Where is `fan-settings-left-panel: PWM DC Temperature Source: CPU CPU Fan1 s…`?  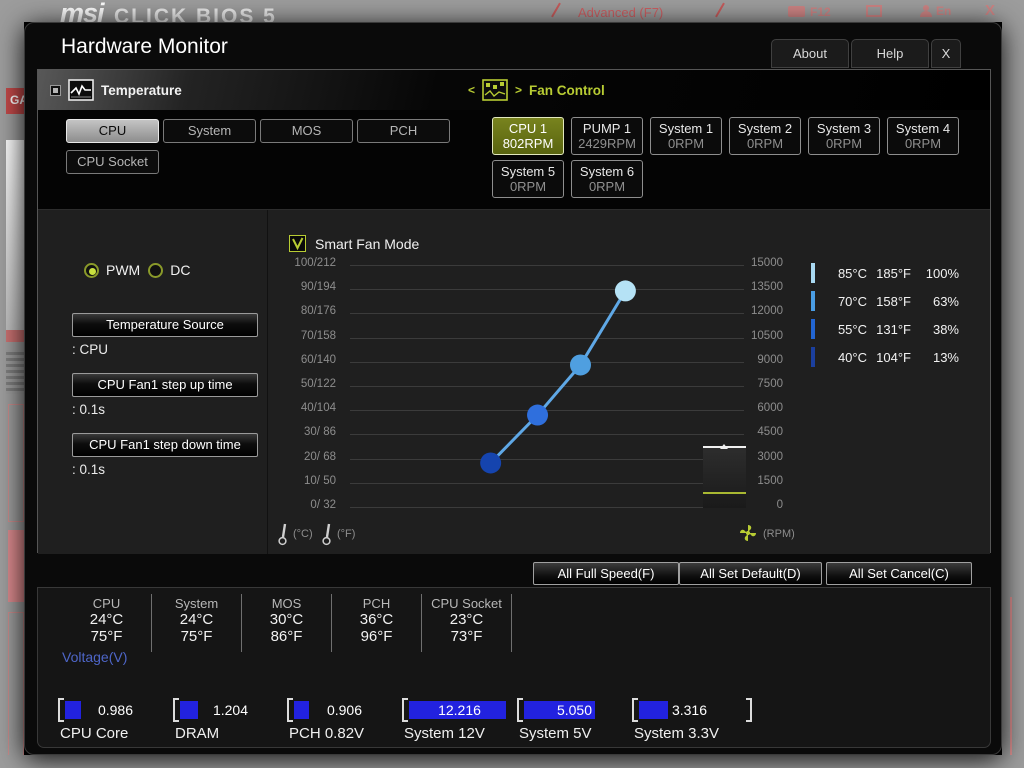
fan-settings-left-panel: PWM DC Temperature Source: CPU CPU Fan1 s… is located at coordinates (152, 382).